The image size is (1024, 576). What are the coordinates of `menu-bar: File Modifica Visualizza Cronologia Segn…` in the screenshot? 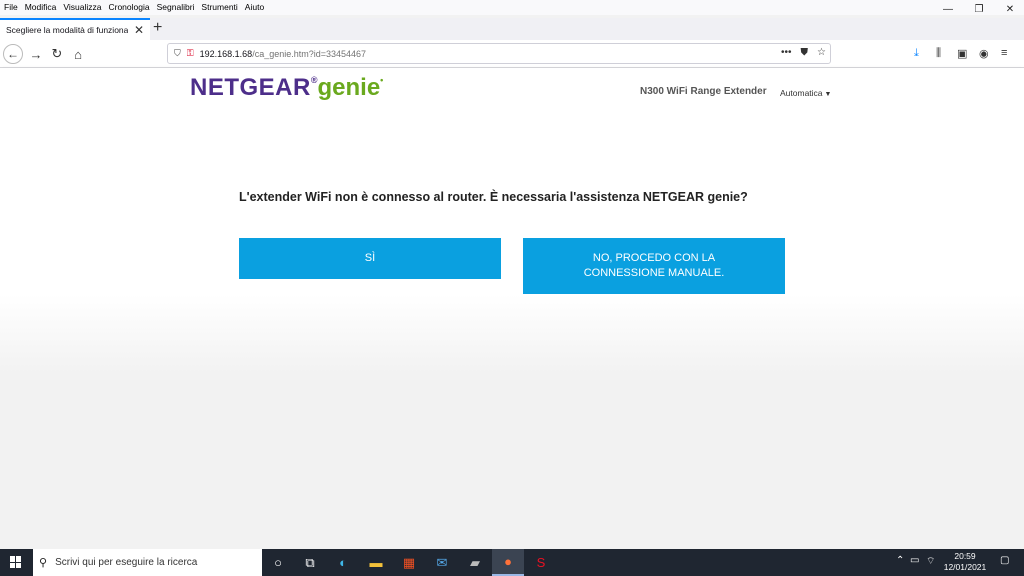 It's located at (512, 7).